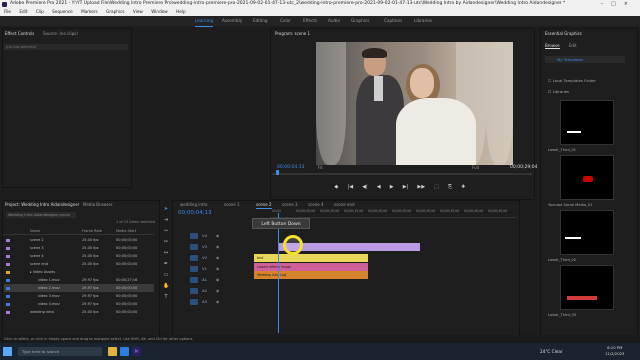 The image size is (640, 360). Describe the element at coordinates (320, 167) in the screenshot. I see `zoom-fit-select: Fit` at that location.